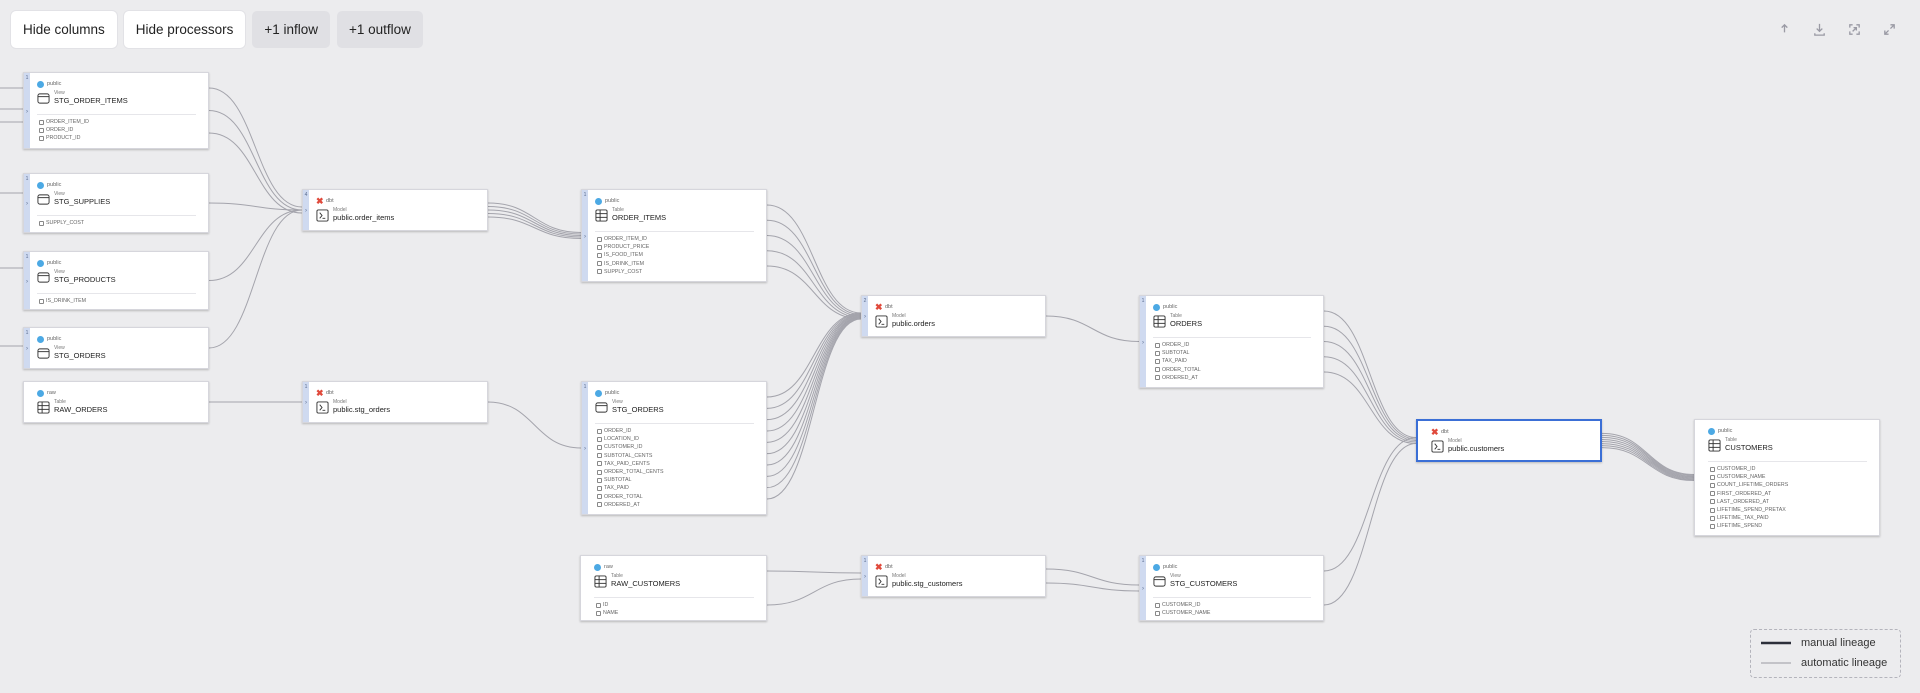 This screenshot has height=693, width=1920. What do you see at coordinates (674, 231) in the screenshot?
I see `columns-divider` at bounding box center [674, 231].